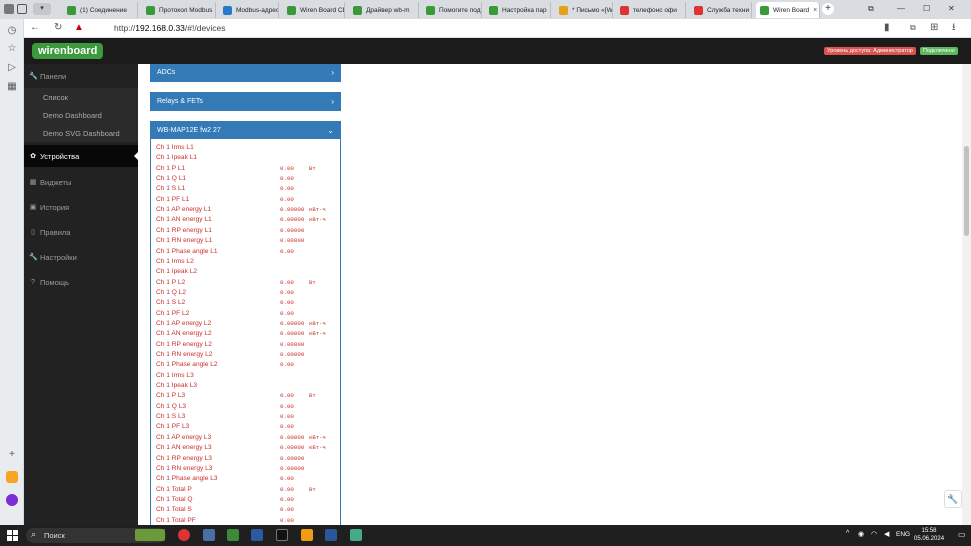 This screenshot has height=546, width=971. Describe the element at coordinates (81, 182) in the screenshot. I see `sidebar-item-widgets: ▦ Виджеты` at that location.